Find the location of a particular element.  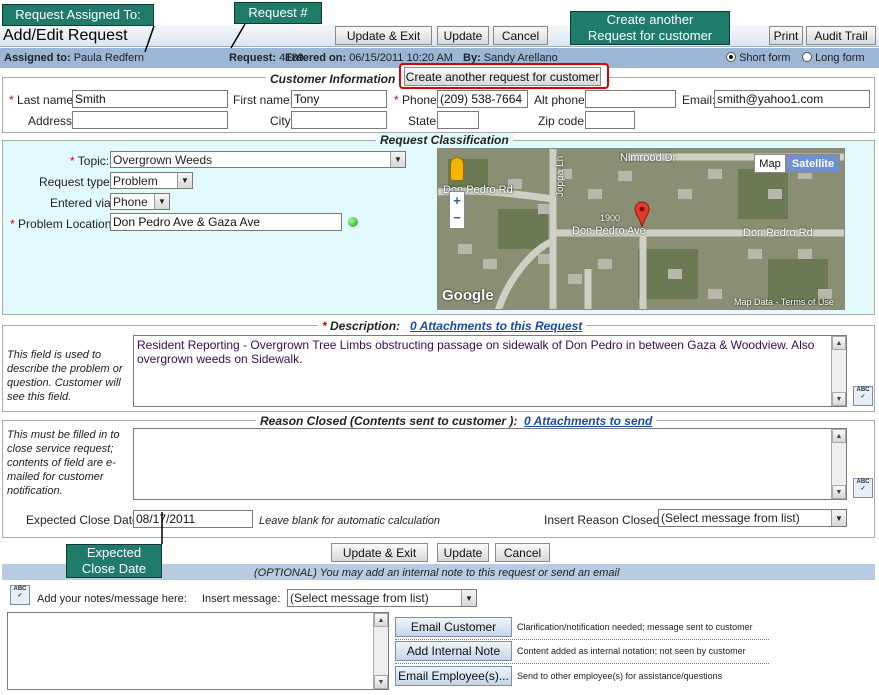

callout-create-another: Create another Request for customer is located at coordinates (650, 28).